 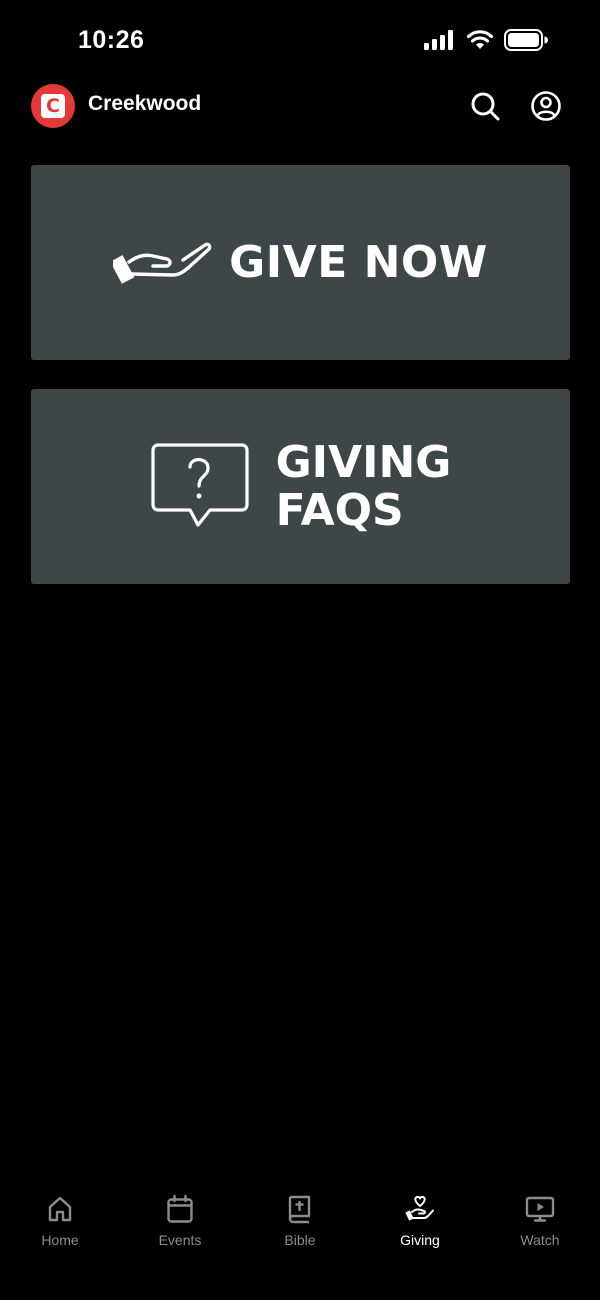 I want to click on tab-events-label: Events, so click(x=180, y=1240).